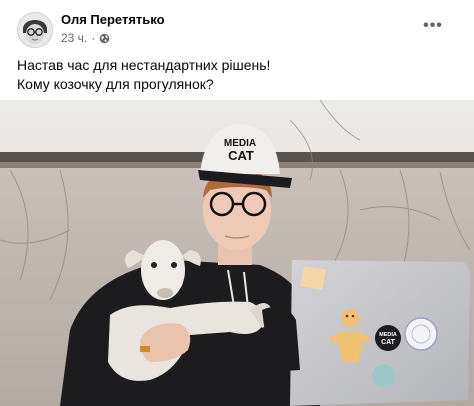 The height and width of the screenshot is (406, 474). What do you see at coordinates (104, 38) in the screenshot?
I see `globe-icon` at bounding box center [104, 38].